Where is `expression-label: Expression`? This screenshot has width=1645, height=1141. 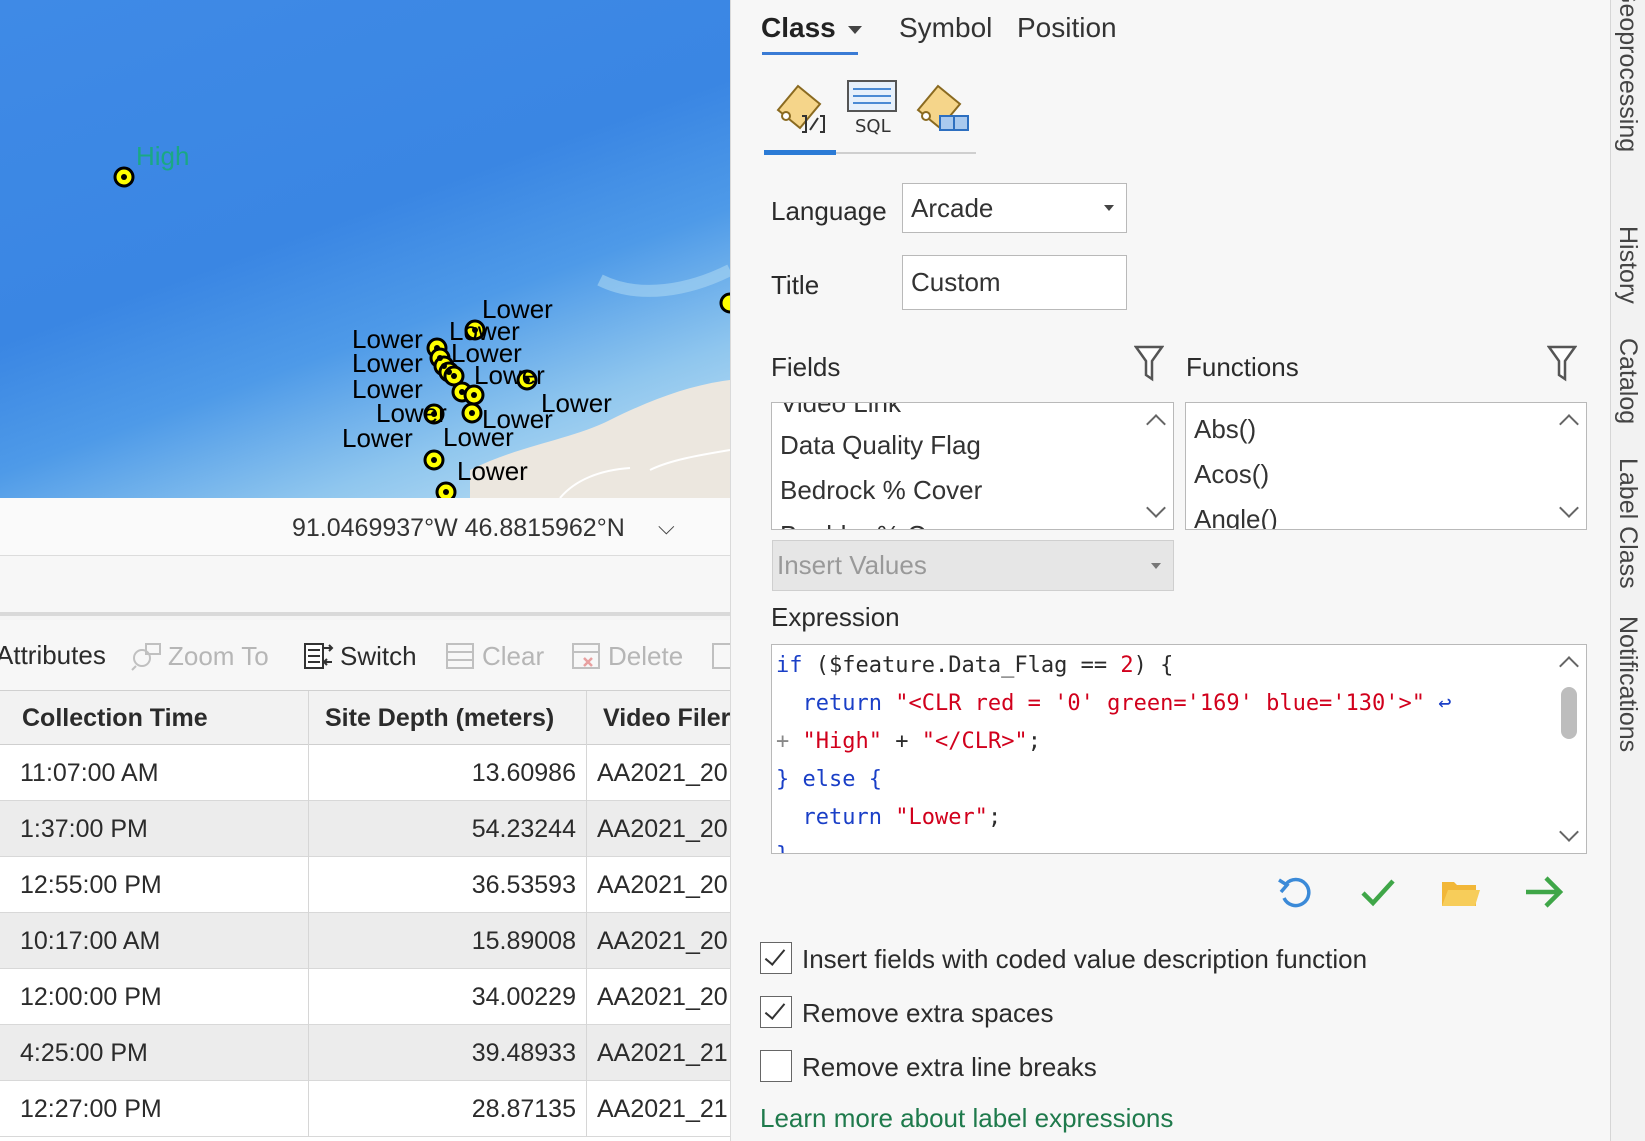 expression-label: Expression is located at coordinates (835, 617).